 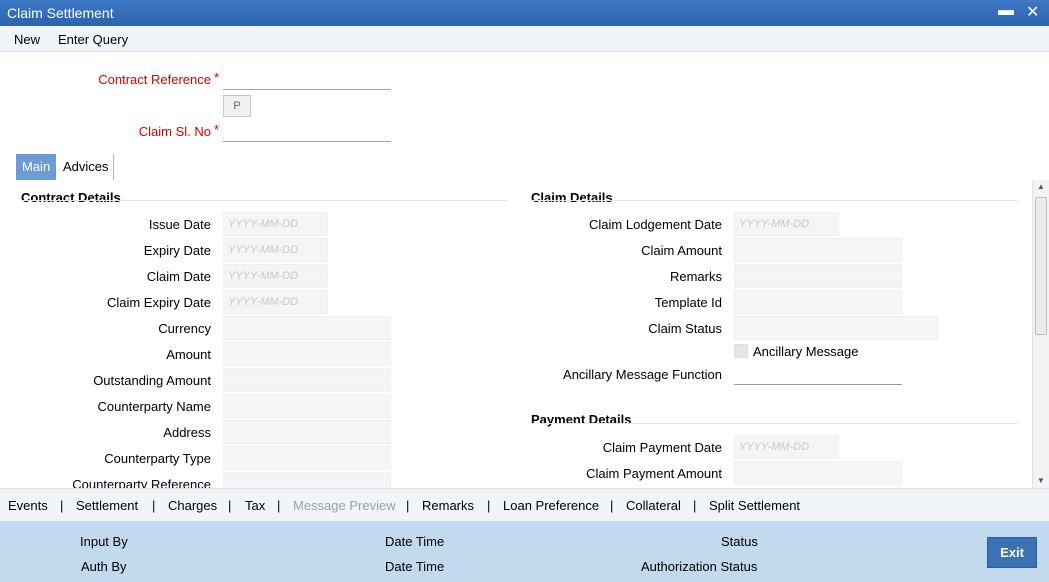 I want to click on claim-amount-input, so click(x=818, y=250).